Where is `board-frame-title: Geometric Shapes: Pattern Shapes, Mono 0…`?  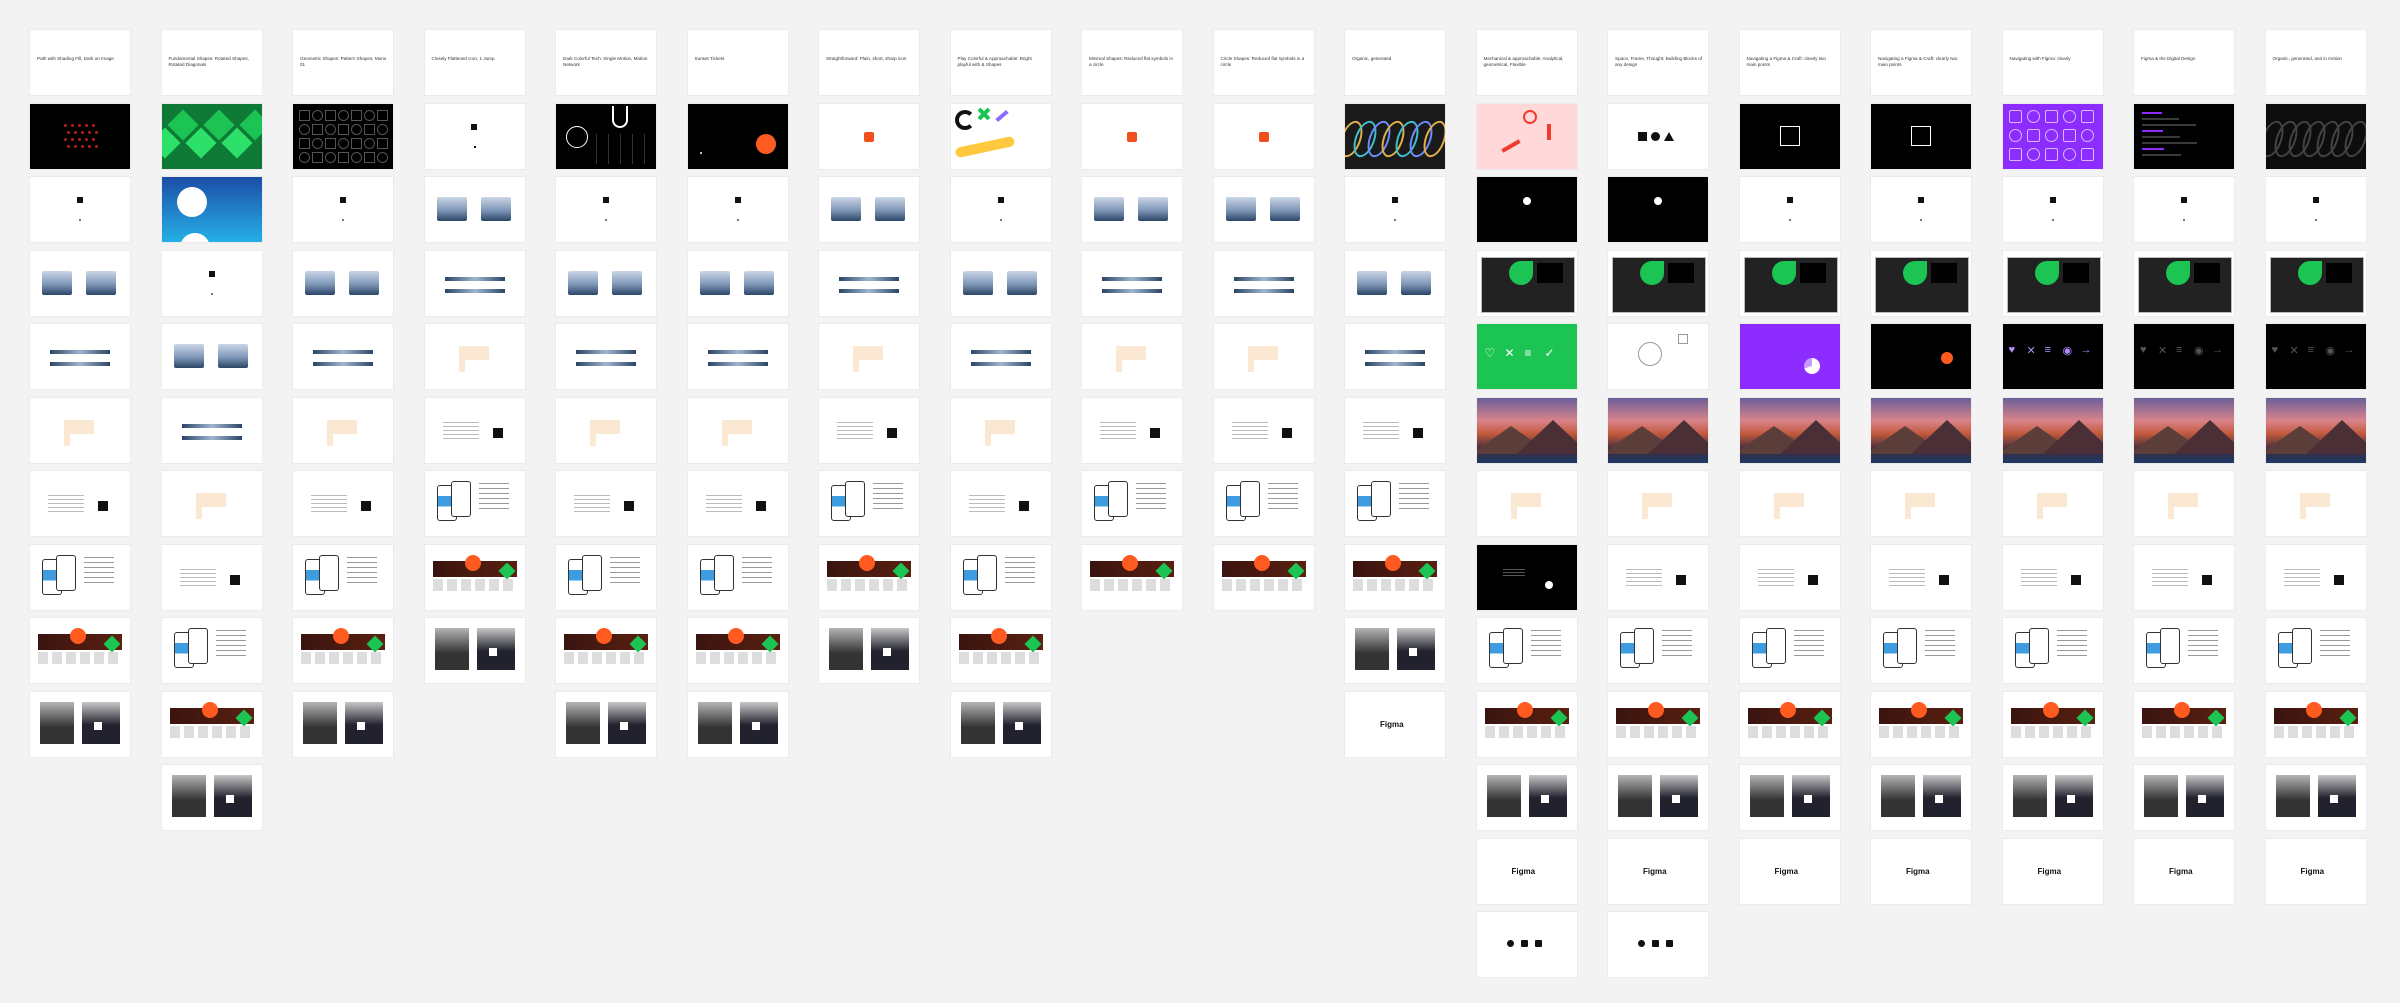
board-frame-title: Geometric Shapes: Pattern Shapes, Mono 0… is located at coordinates (343, 62).